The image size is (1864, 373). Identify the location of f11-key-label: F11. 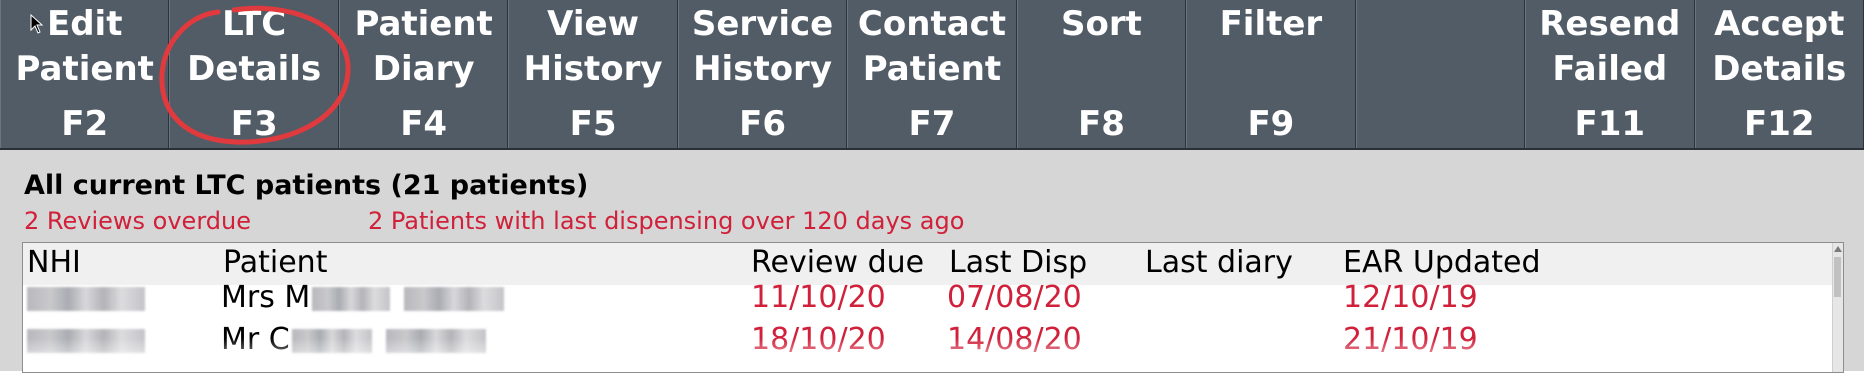
(1610, 124).